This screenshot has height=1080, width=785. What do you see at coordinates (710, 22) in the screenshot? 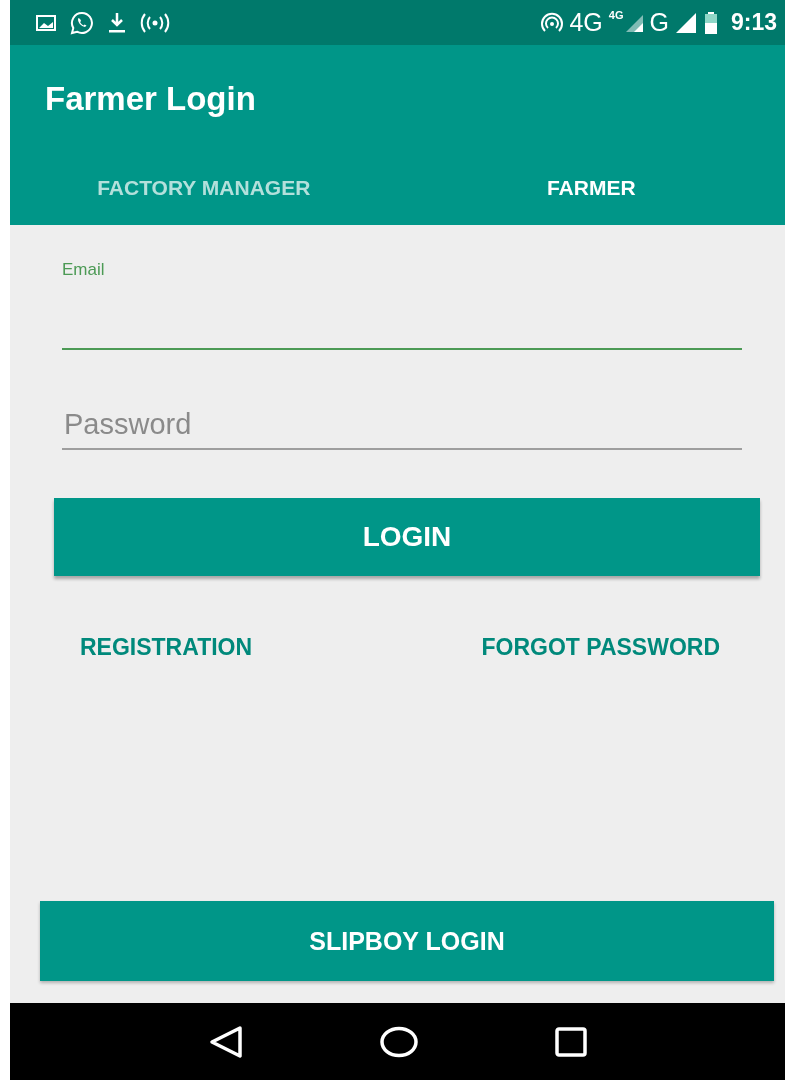
I see `battery-icon` at bounding box center [710, 22].